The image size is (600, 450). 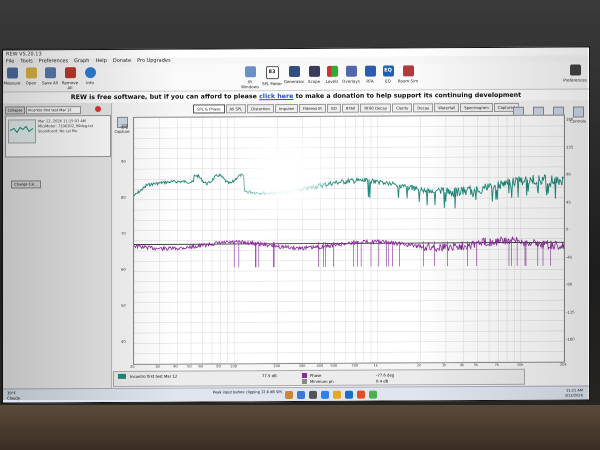 I want to click on desk-surface, so click(x=300, y=427).